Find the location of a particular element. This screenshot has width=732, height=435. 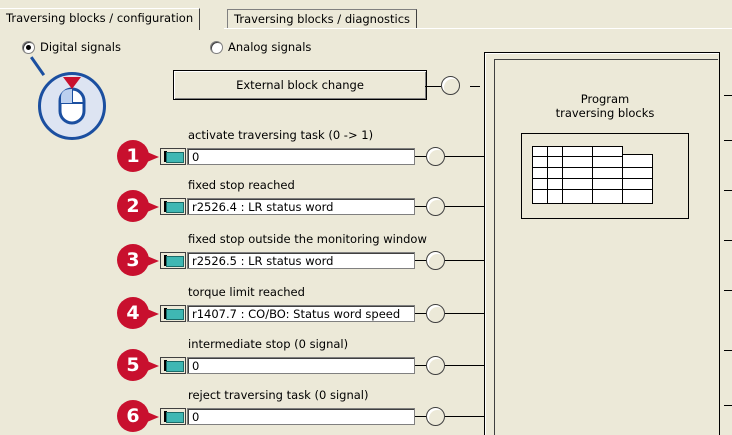

signal-label: fixed stop outside the monitoring window is located at coordinates (307, 239).